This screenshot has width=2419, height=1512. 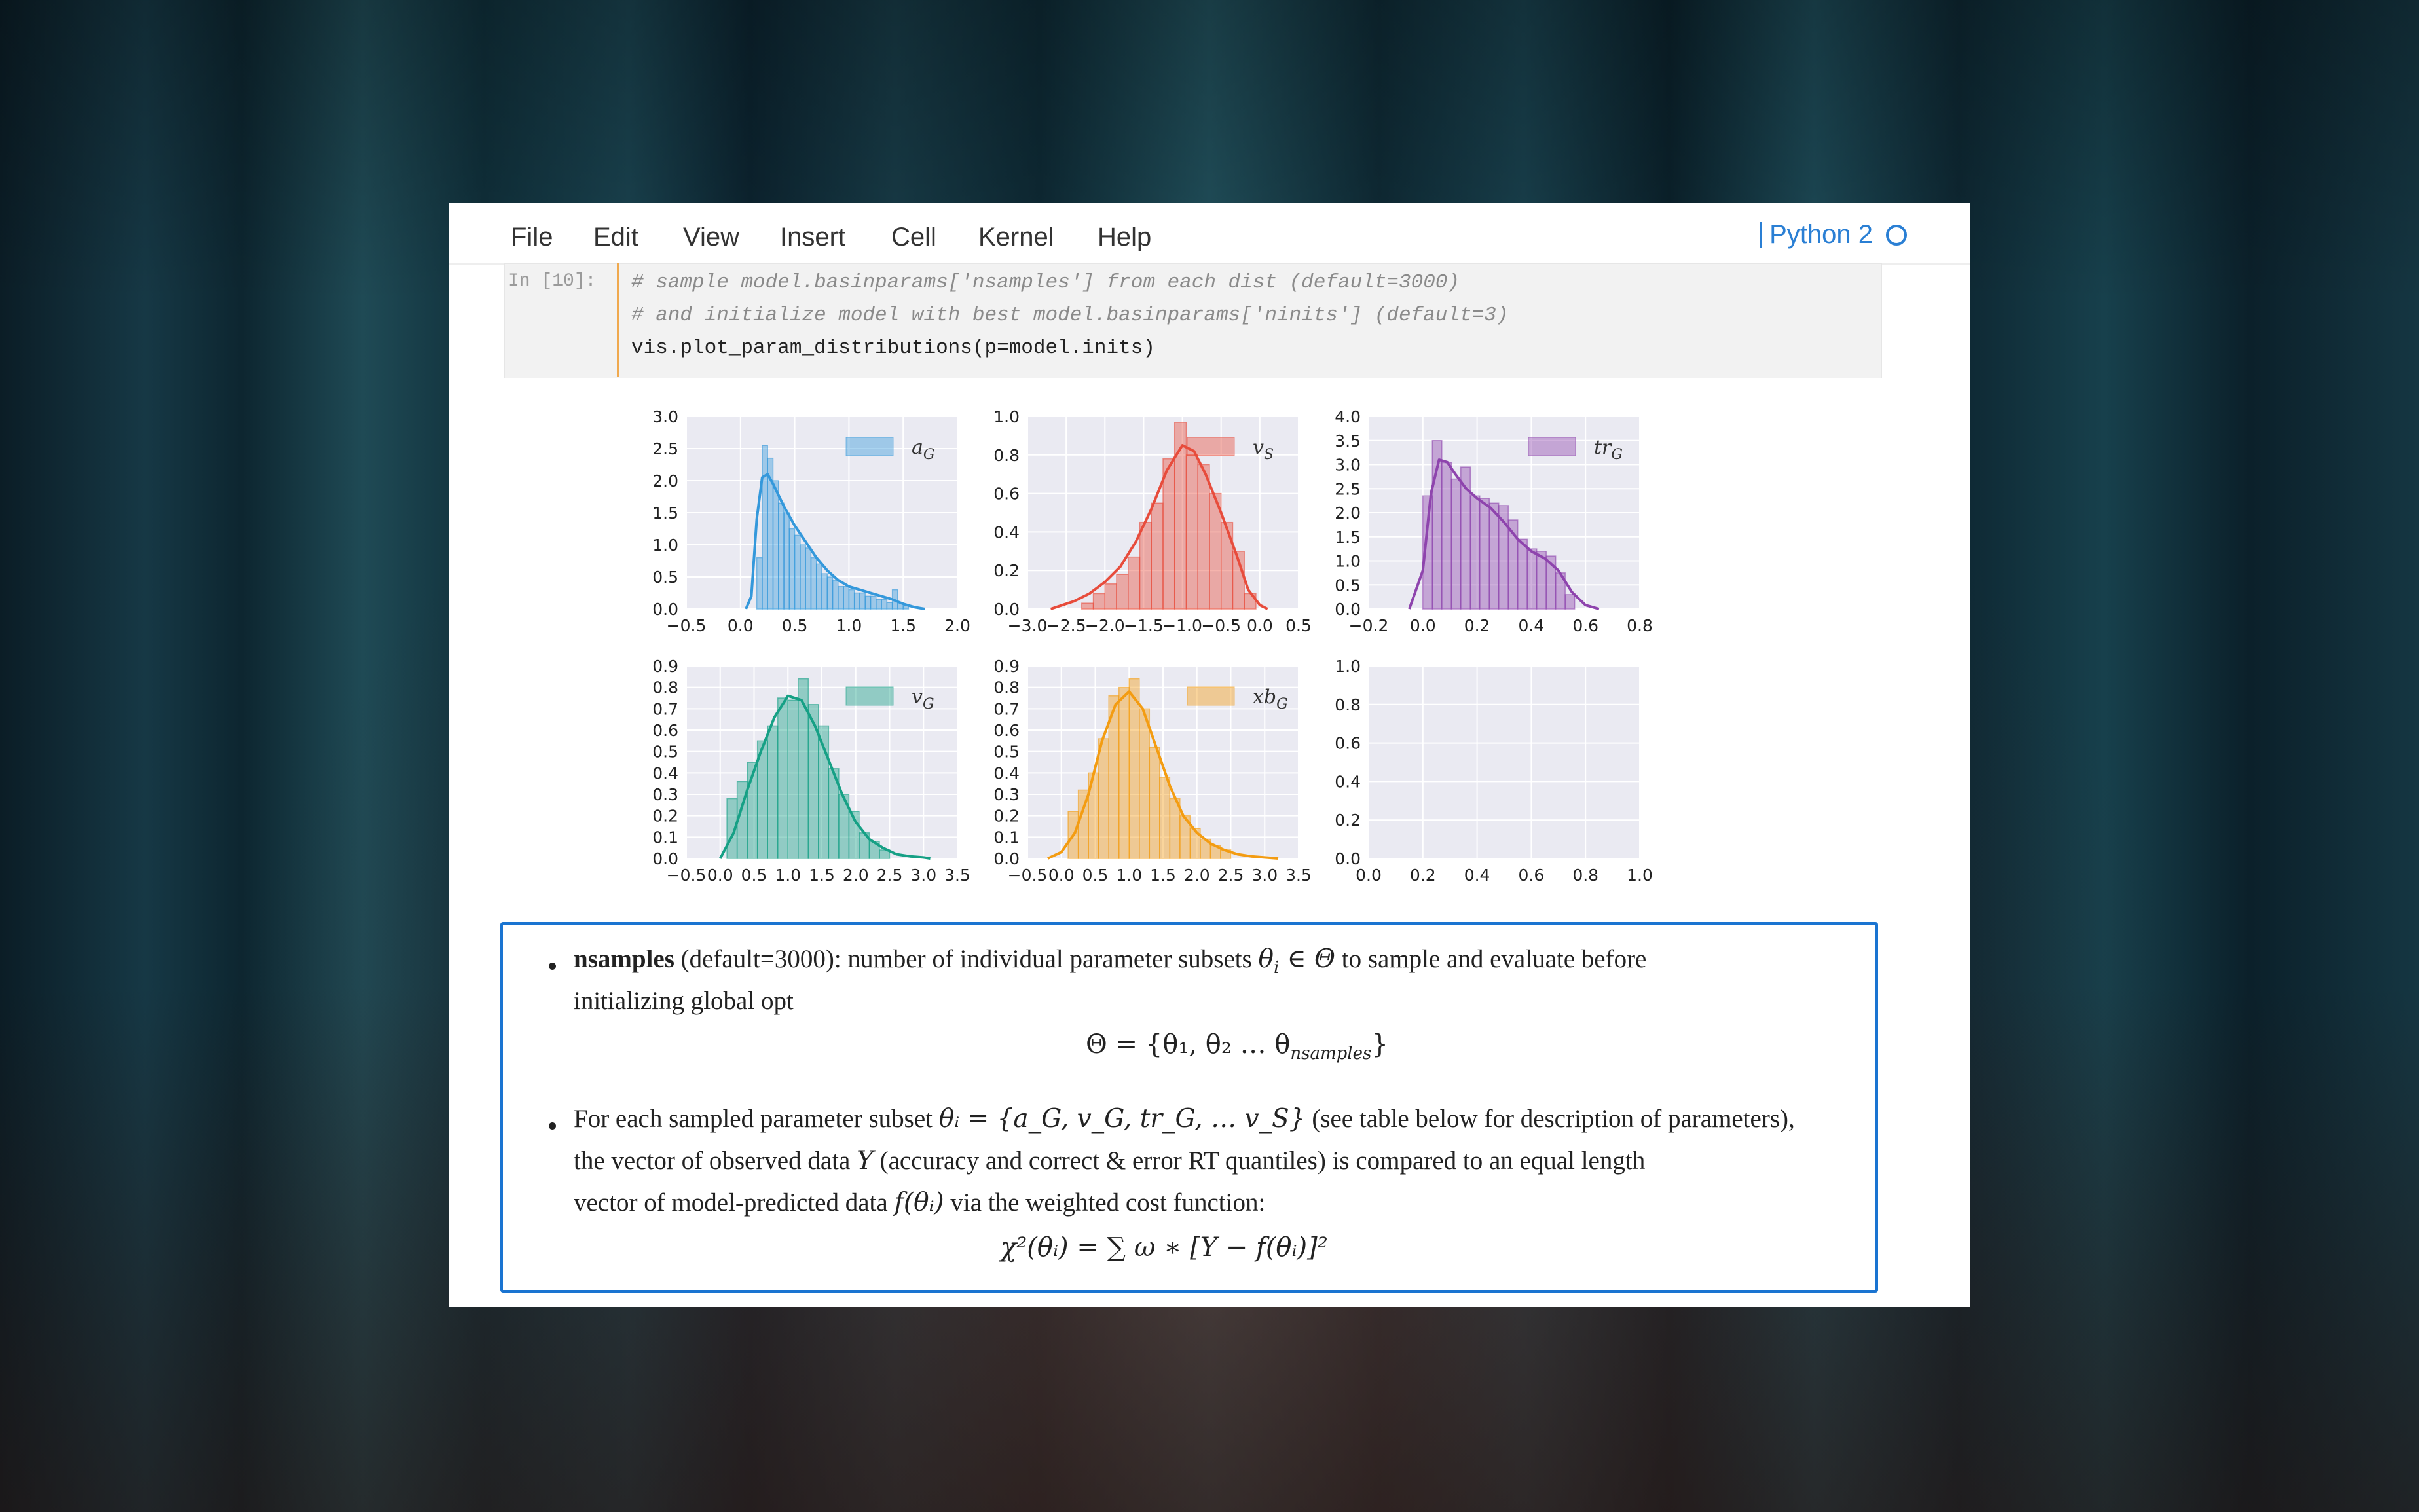 I want to click on x-tick-label: 0.0, so click(x=720, y=875).